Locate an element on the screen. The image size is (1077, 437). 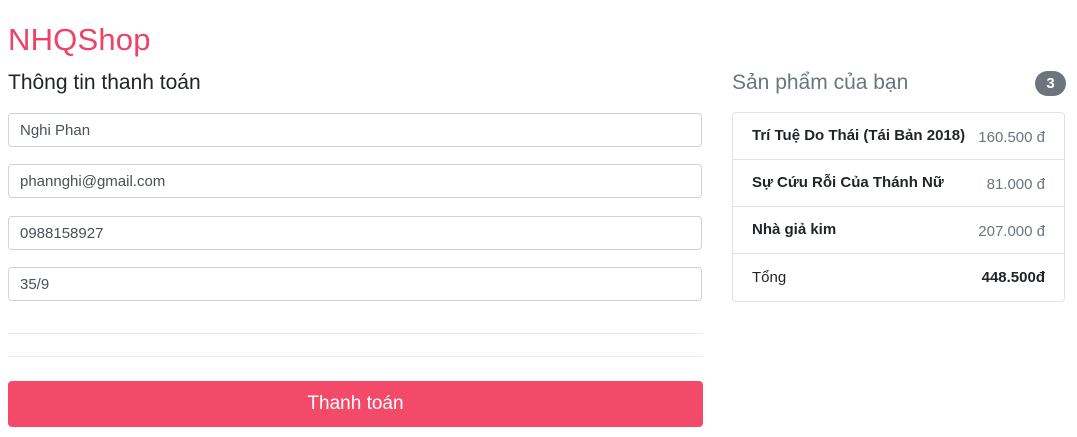
cart-total-label: Tổng is located at coordinates (769, 277).